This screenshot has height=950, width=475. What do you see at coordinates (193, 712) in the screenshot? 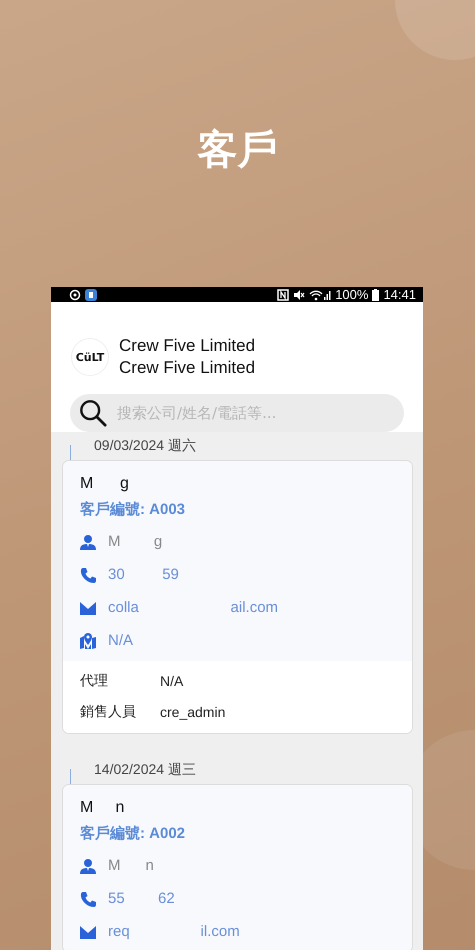
I see `detail-value: cre_admin` at bounding box center [193, 712].